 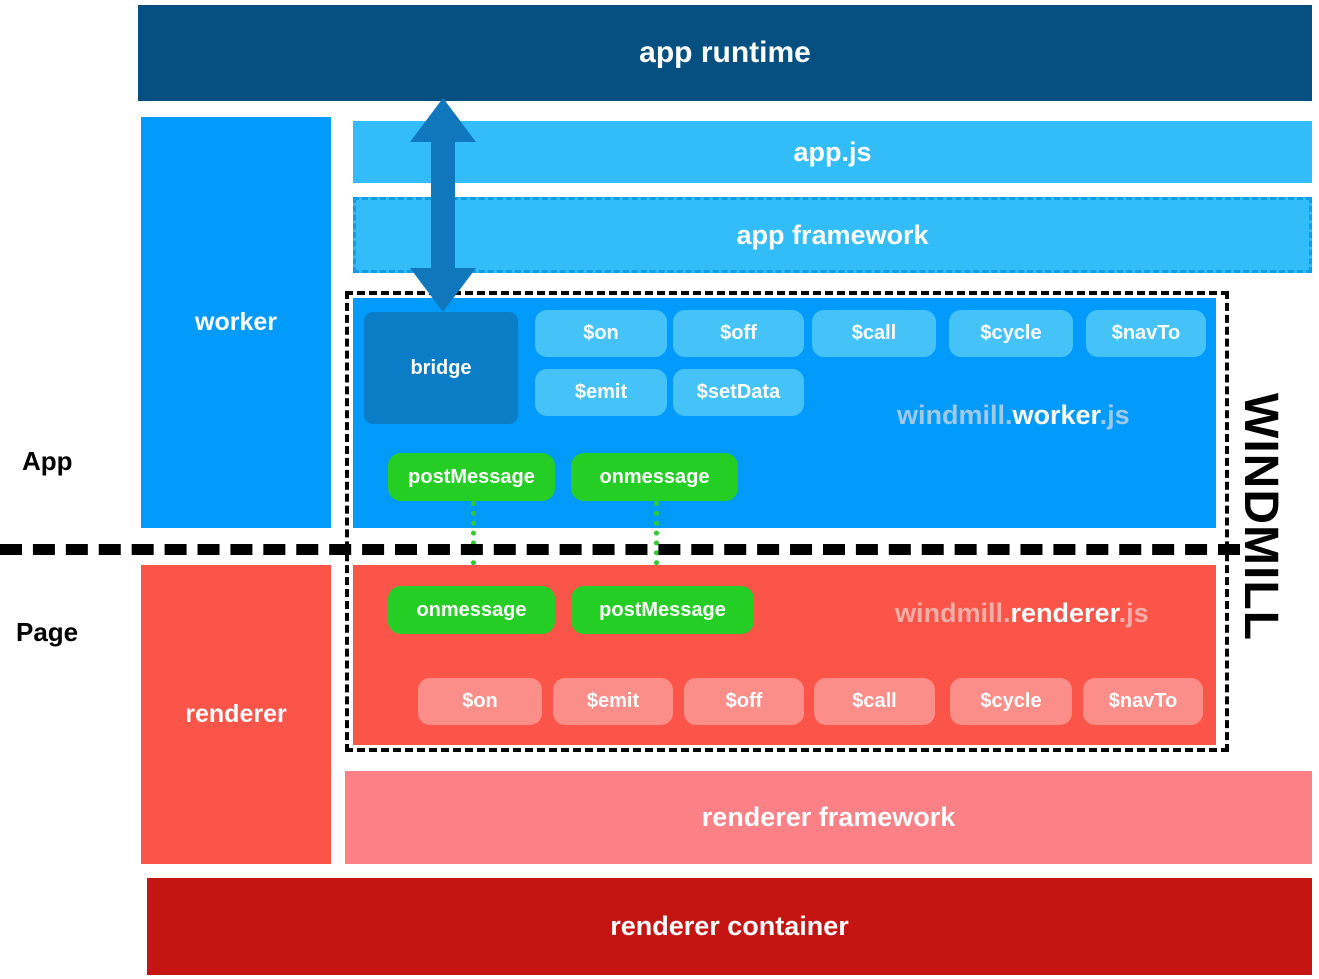 I want to click on app-runtime-block: app runtime, so click(x=725, y=53).